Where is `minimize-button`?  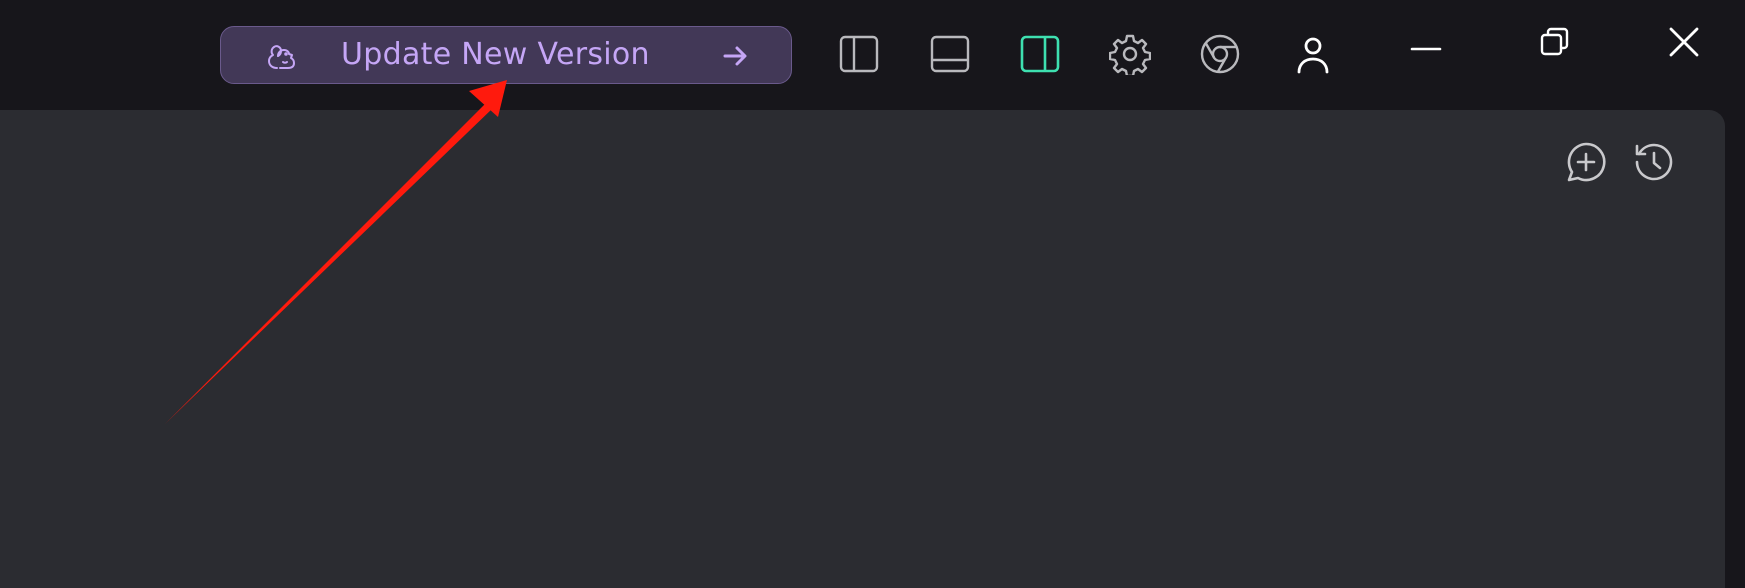
minimize-button is located at coordinates (1426, 42).